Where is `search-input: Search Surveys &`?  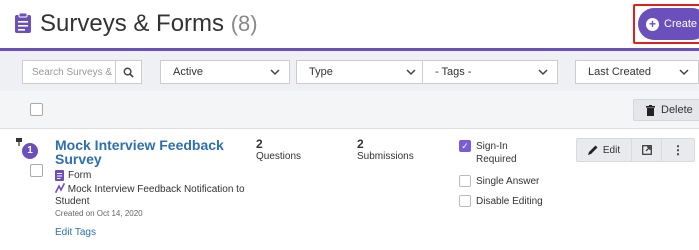 search-input: Search Surveys & is located at coordinates (82, 72).